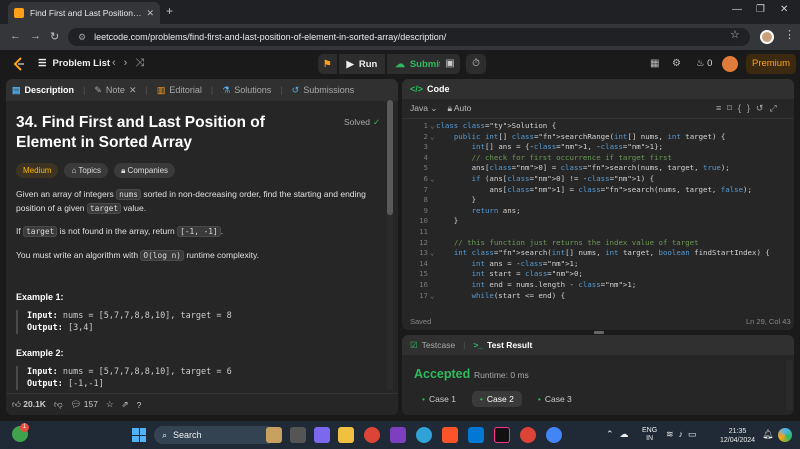  What do you see at coordinates (598, 126) in the screenshot?
I see `code-line: 1 ⌄ class class="ty">Solution {` at bounding box center [598, 126].